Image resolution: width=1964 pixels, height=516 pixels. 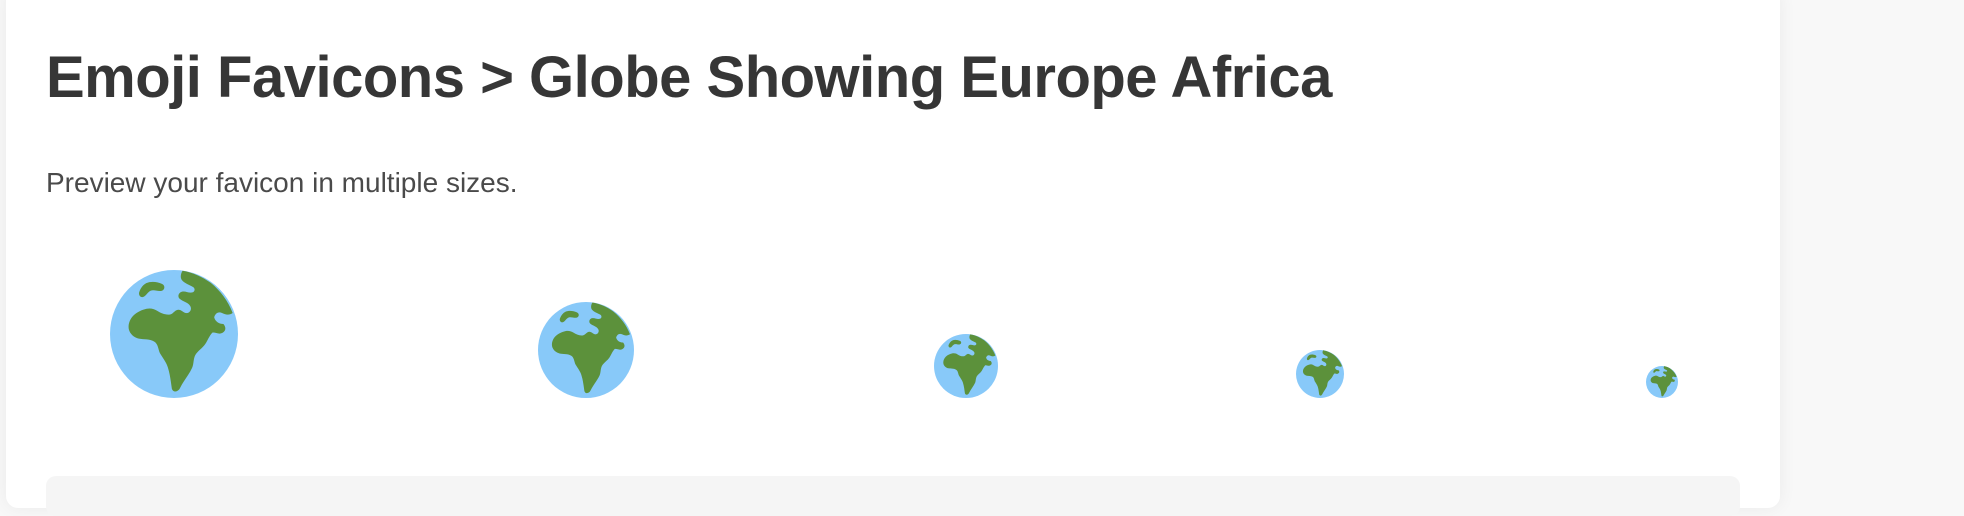 What do you see at coordinates (282, 182) in the screenshot?
I see `page-subtitle: Preview your favicon in multiple sizes.` at bounding box center [282, 182].